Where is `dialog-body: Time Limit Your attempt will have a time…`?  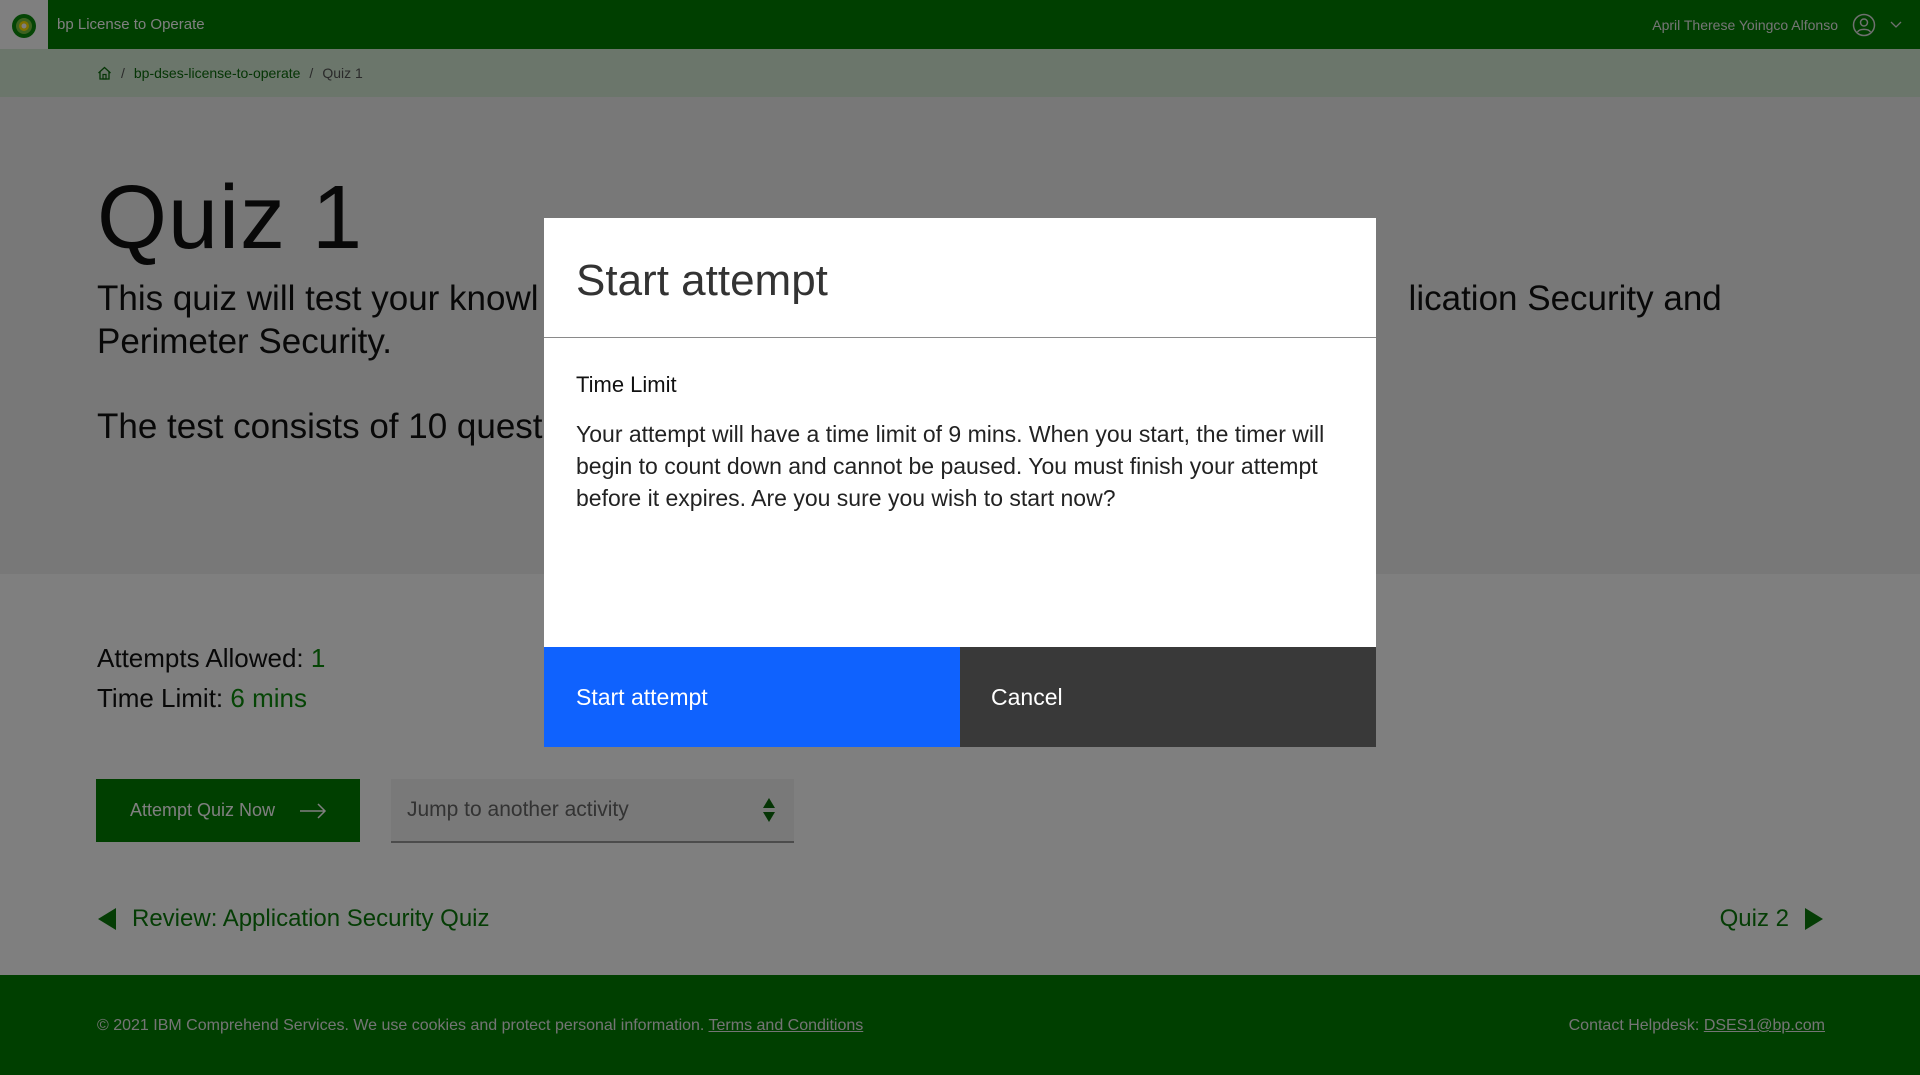
dialog-body: Time Limit Your attempt will have a time… is located at coordinates (960, 426).